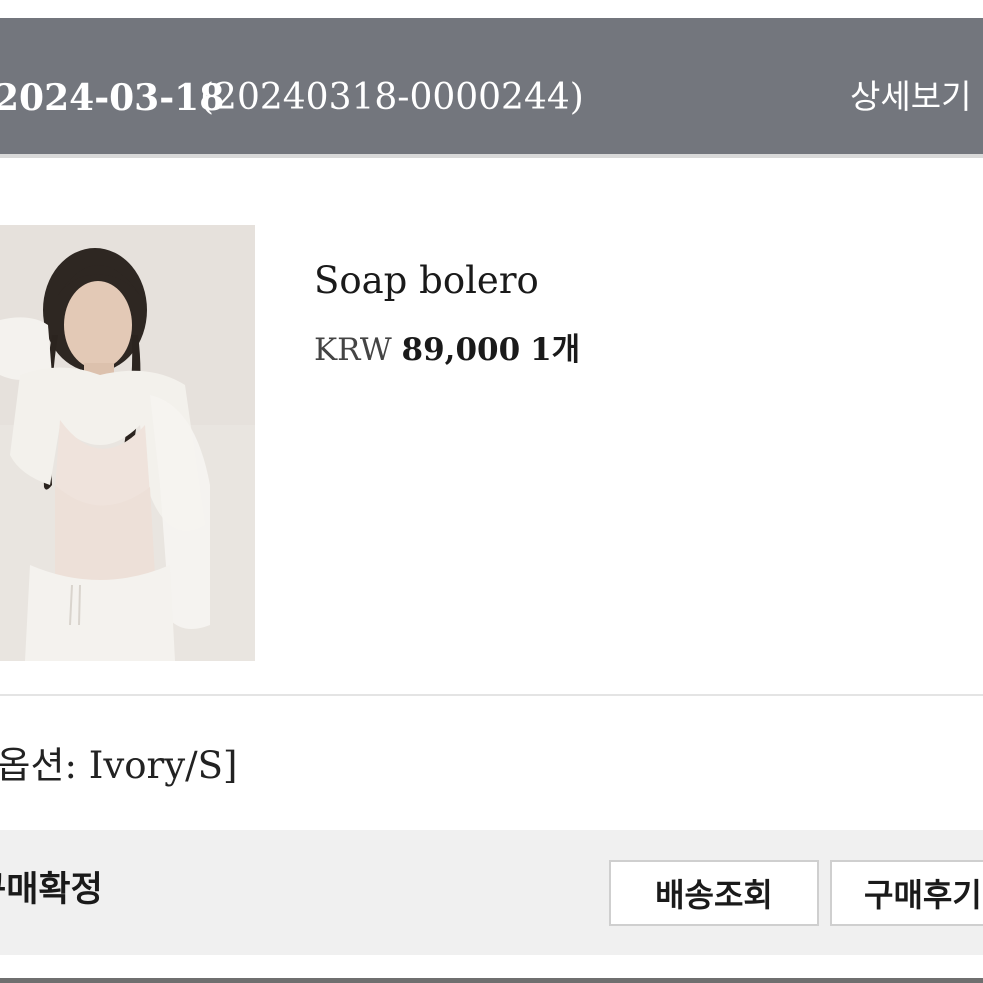 This screenshot has width=983, height=983. What do you see at coordinates (392, 97) in the screenshot?
I see `order-number: (20240318-0000244)` at bounding box center [392, 97].